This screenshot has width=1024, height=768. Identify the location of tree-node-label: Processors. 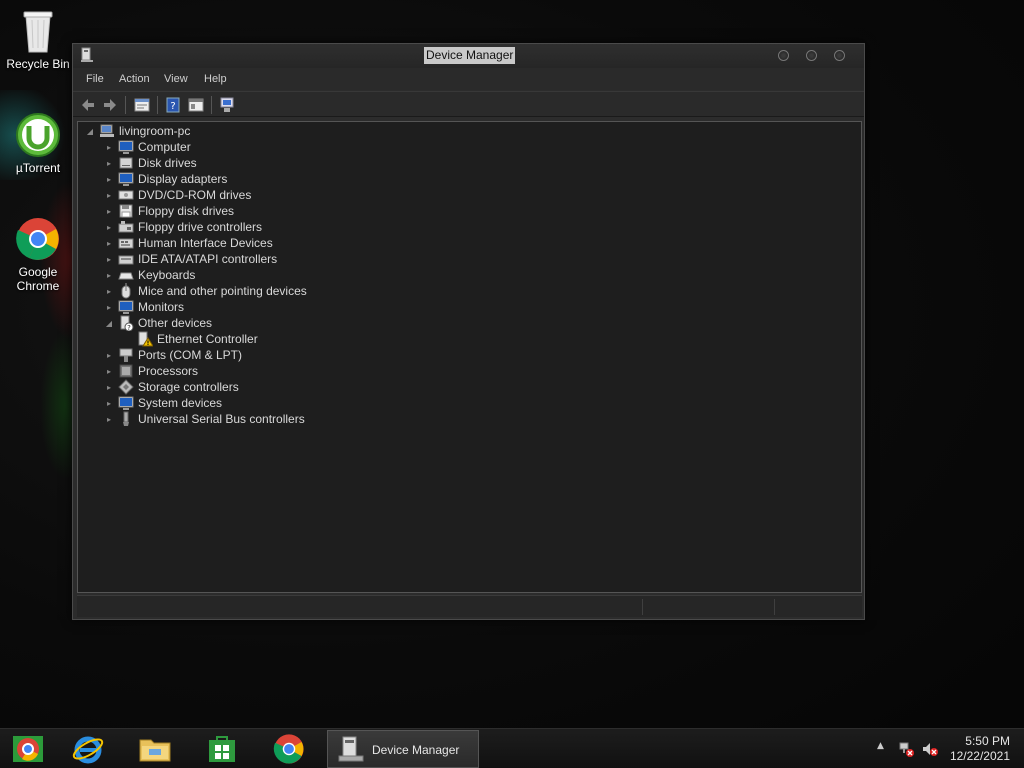
(168, 371).